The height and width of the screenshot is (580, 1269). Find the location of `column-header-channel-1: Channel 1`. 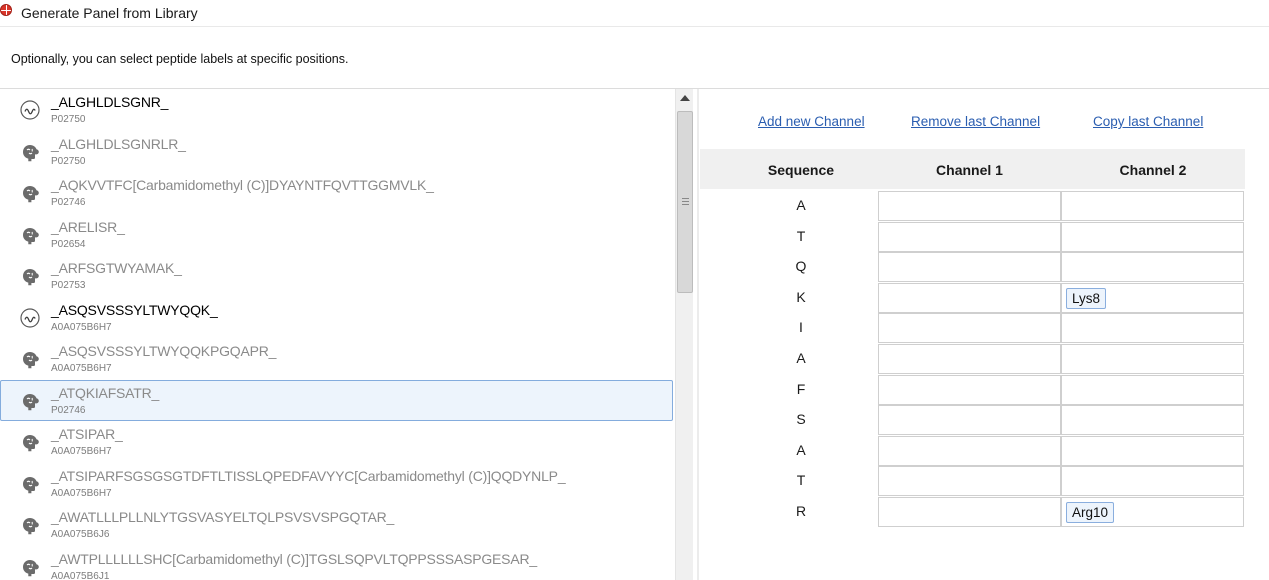

column-header-channel-1: Channel 1 is located at coordinates (969, 170).